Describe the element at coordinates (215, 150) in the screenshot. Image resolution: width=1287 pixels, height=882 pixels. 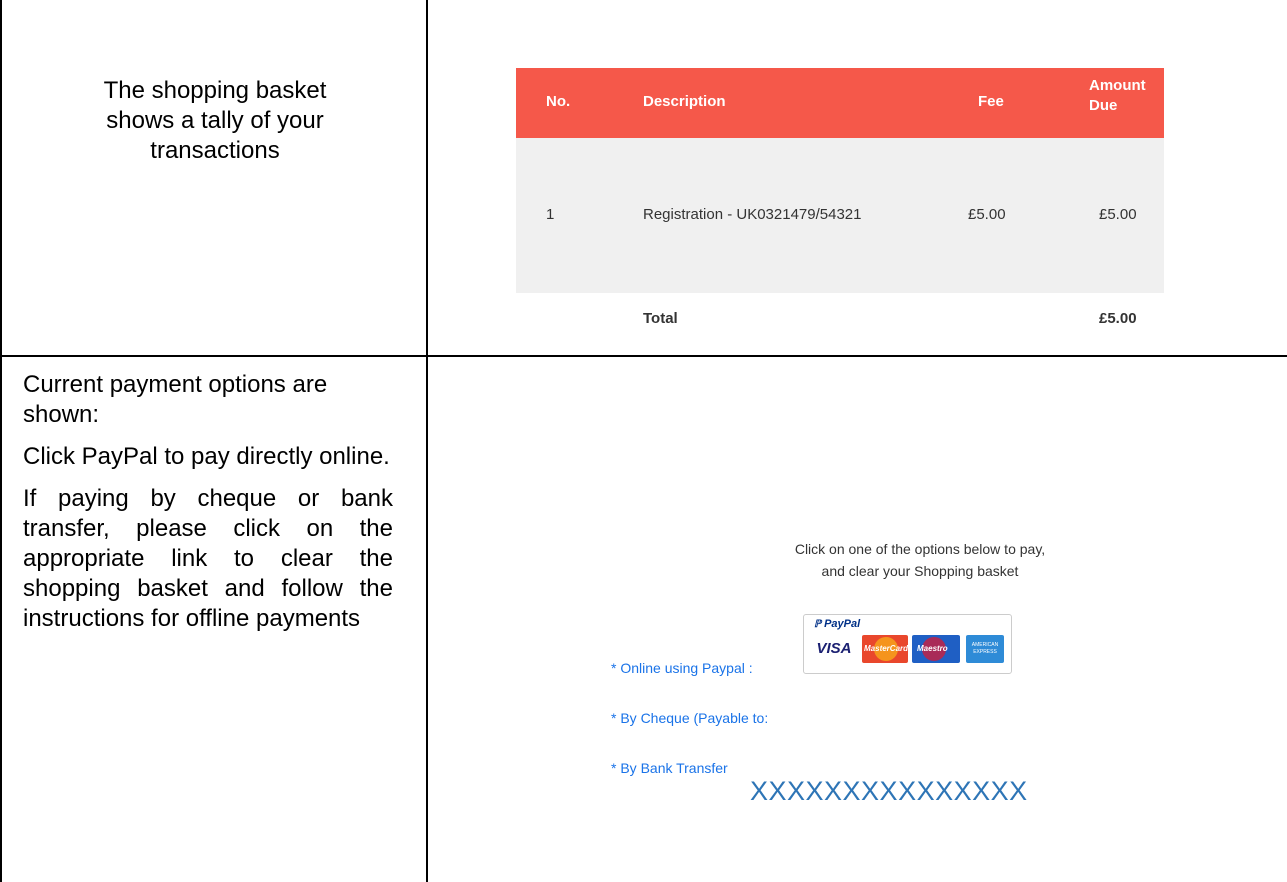
I see `intro-line: transactions` at that location.